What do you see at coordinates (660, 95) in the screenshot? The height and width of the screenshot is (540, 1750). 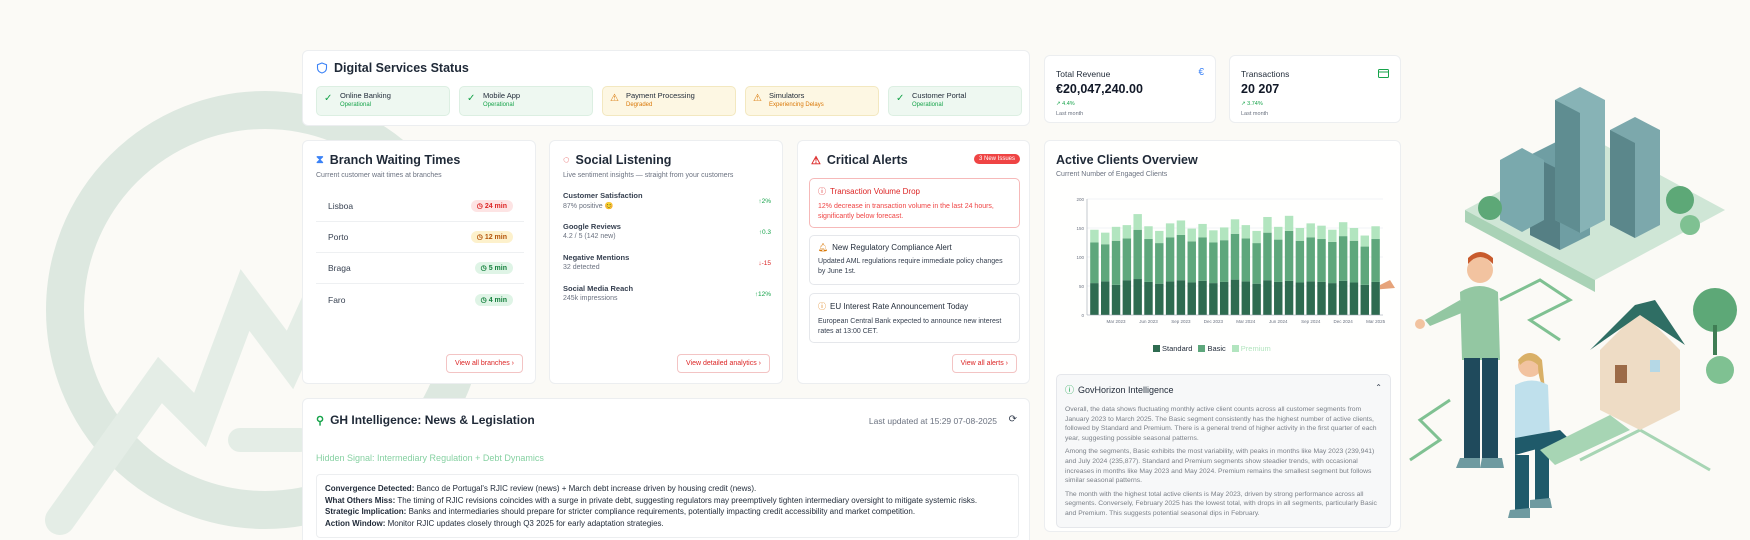 I see `service-name: Payment Processing` at bounding box center [660, 95].